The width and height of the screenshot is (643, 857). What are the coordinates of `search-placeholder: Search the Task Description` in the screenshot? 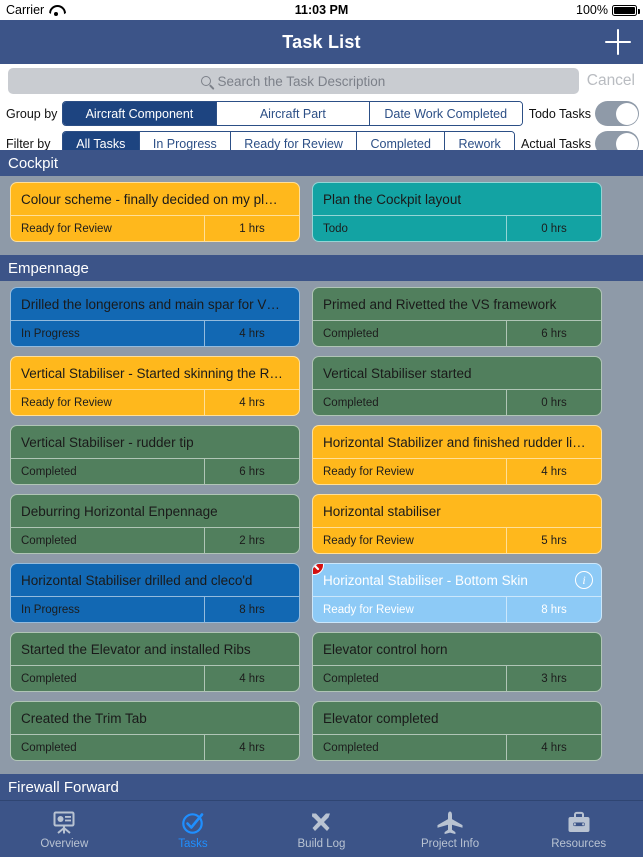 It's located at (301, 81).